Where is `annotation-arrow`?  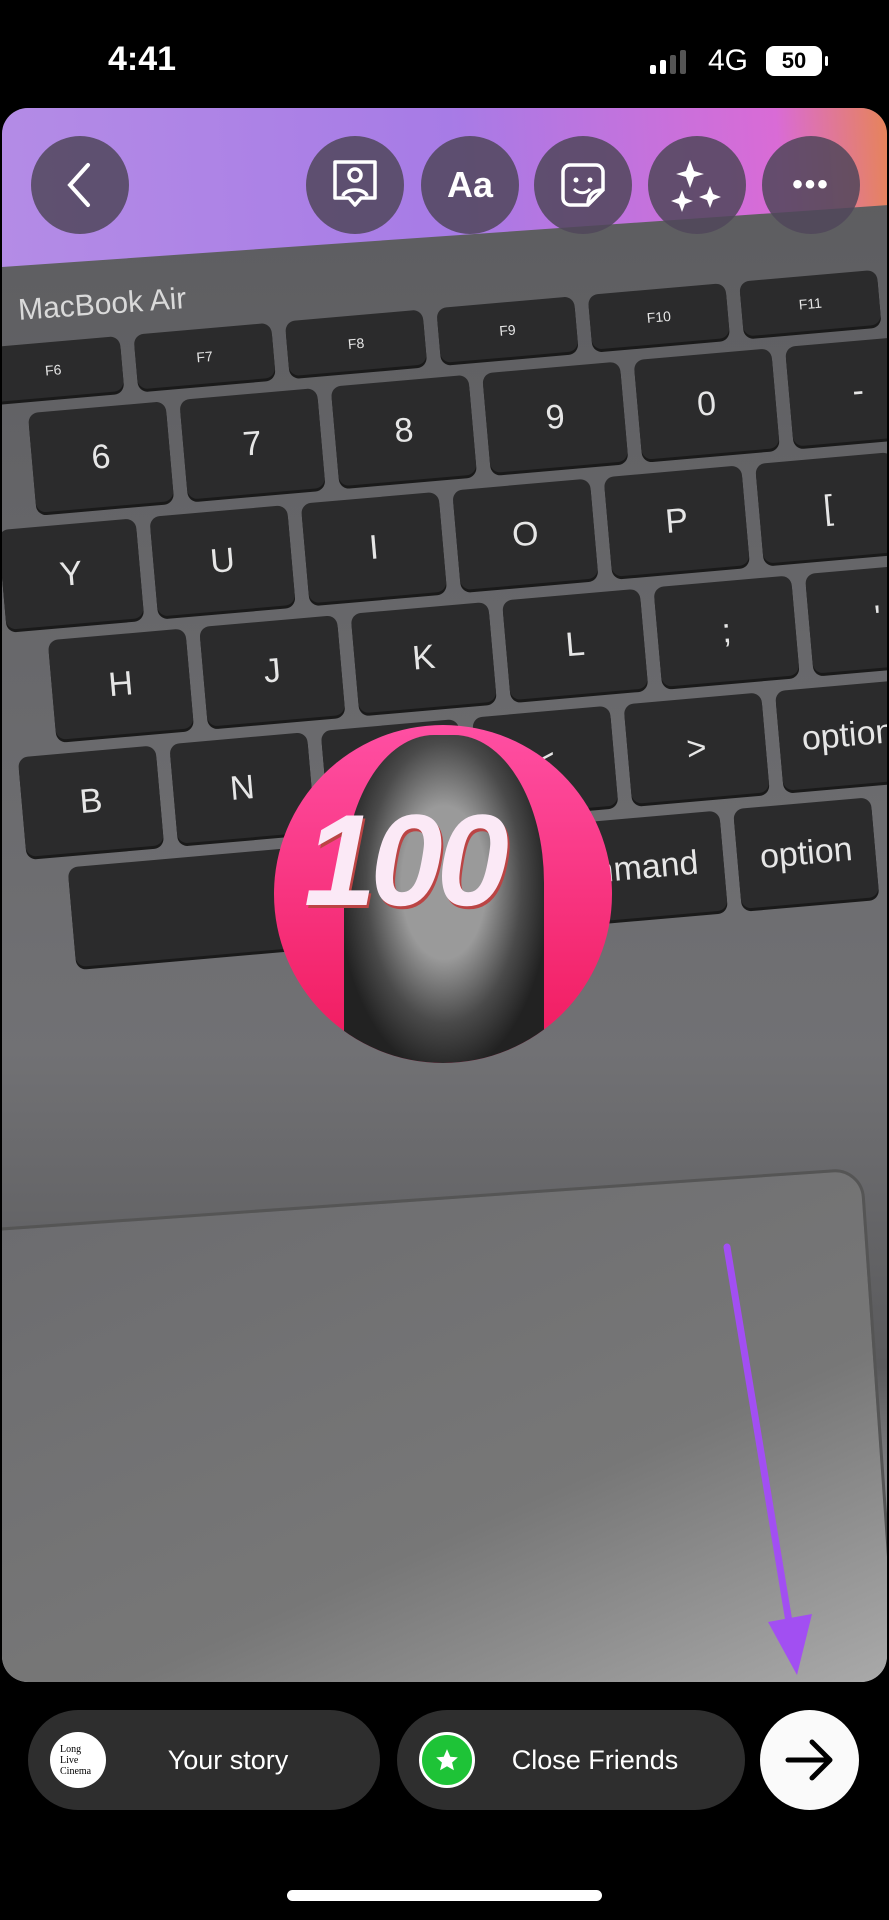 annotation-arrow is located at coordinates (767, 1459).